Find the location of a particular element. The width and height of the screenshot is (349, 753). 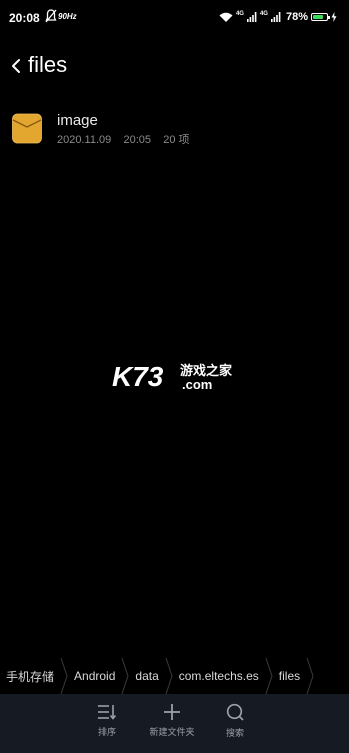

item-count: 20 项 is located at coordinates (176, 140).